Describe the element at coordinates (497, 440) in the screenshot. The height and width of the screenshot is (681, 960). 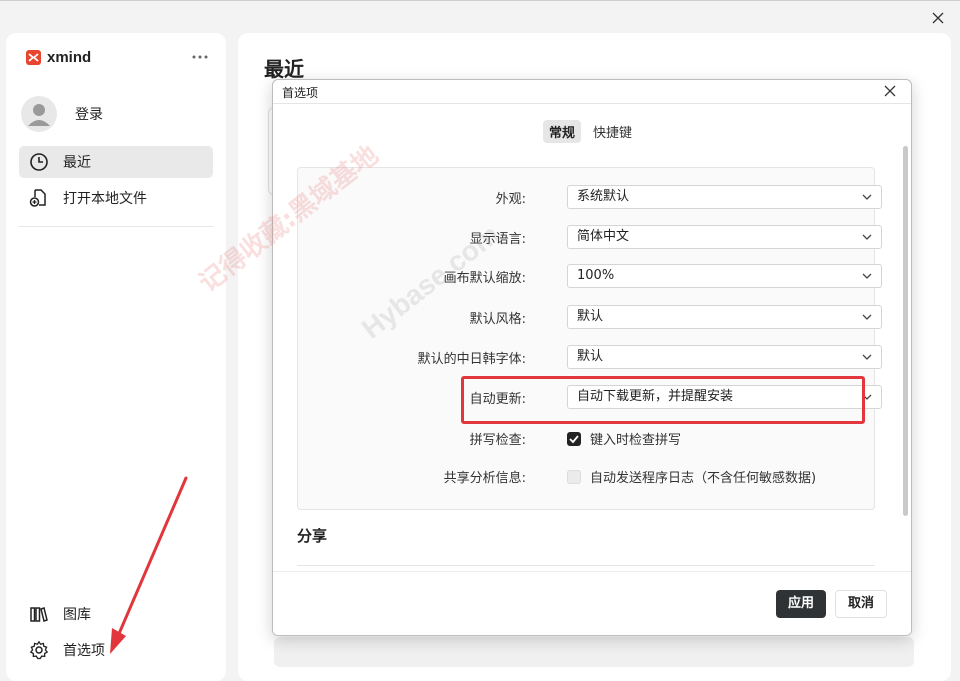
I see `spell-check-label: 拼写检查:` at that location.